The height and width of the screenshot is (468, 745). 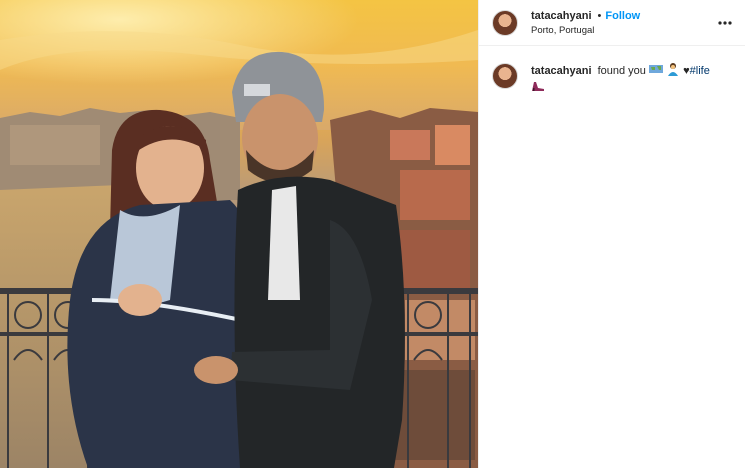 I want to click on caption-username-link: tatacahyani, so click(x=561, y=71).